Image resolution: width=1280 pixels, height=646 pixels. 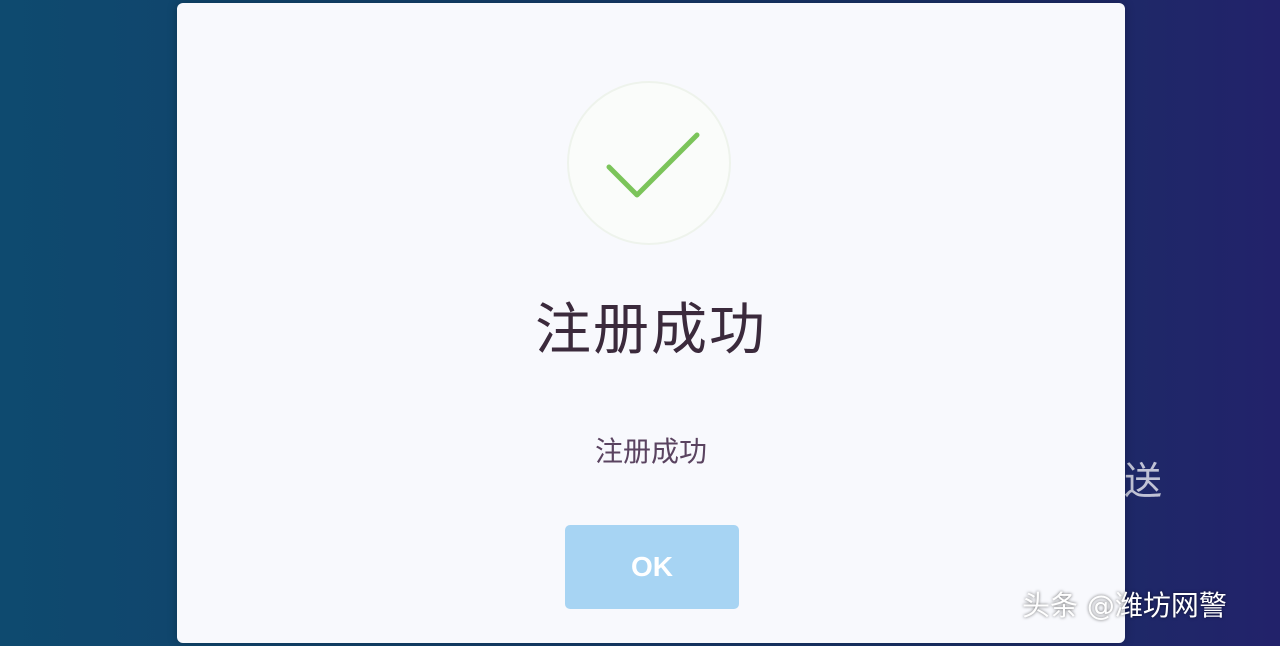 I want to click on success-icon-circle, so click(x=649, y=163).